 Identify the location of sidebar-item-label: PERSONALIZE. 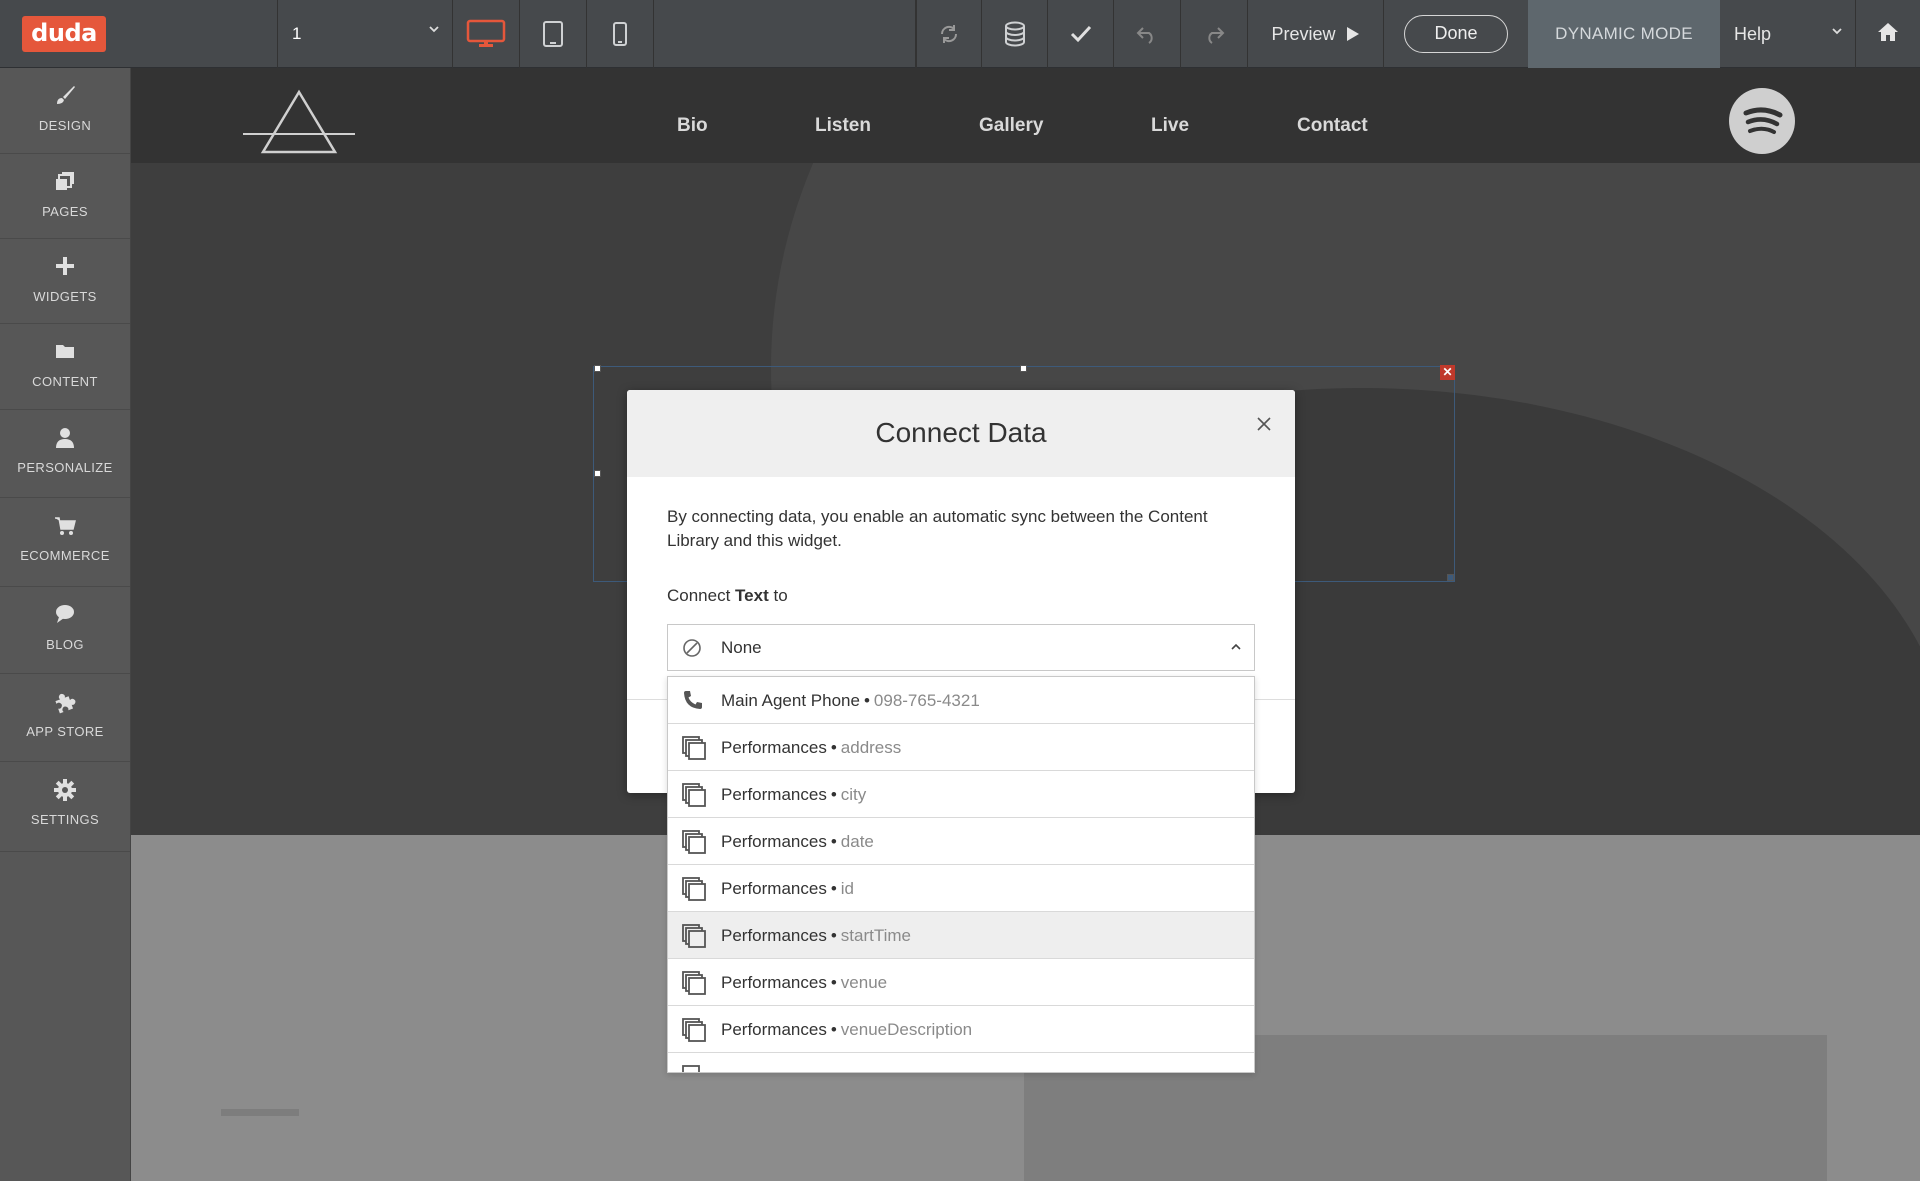
(65, 467).